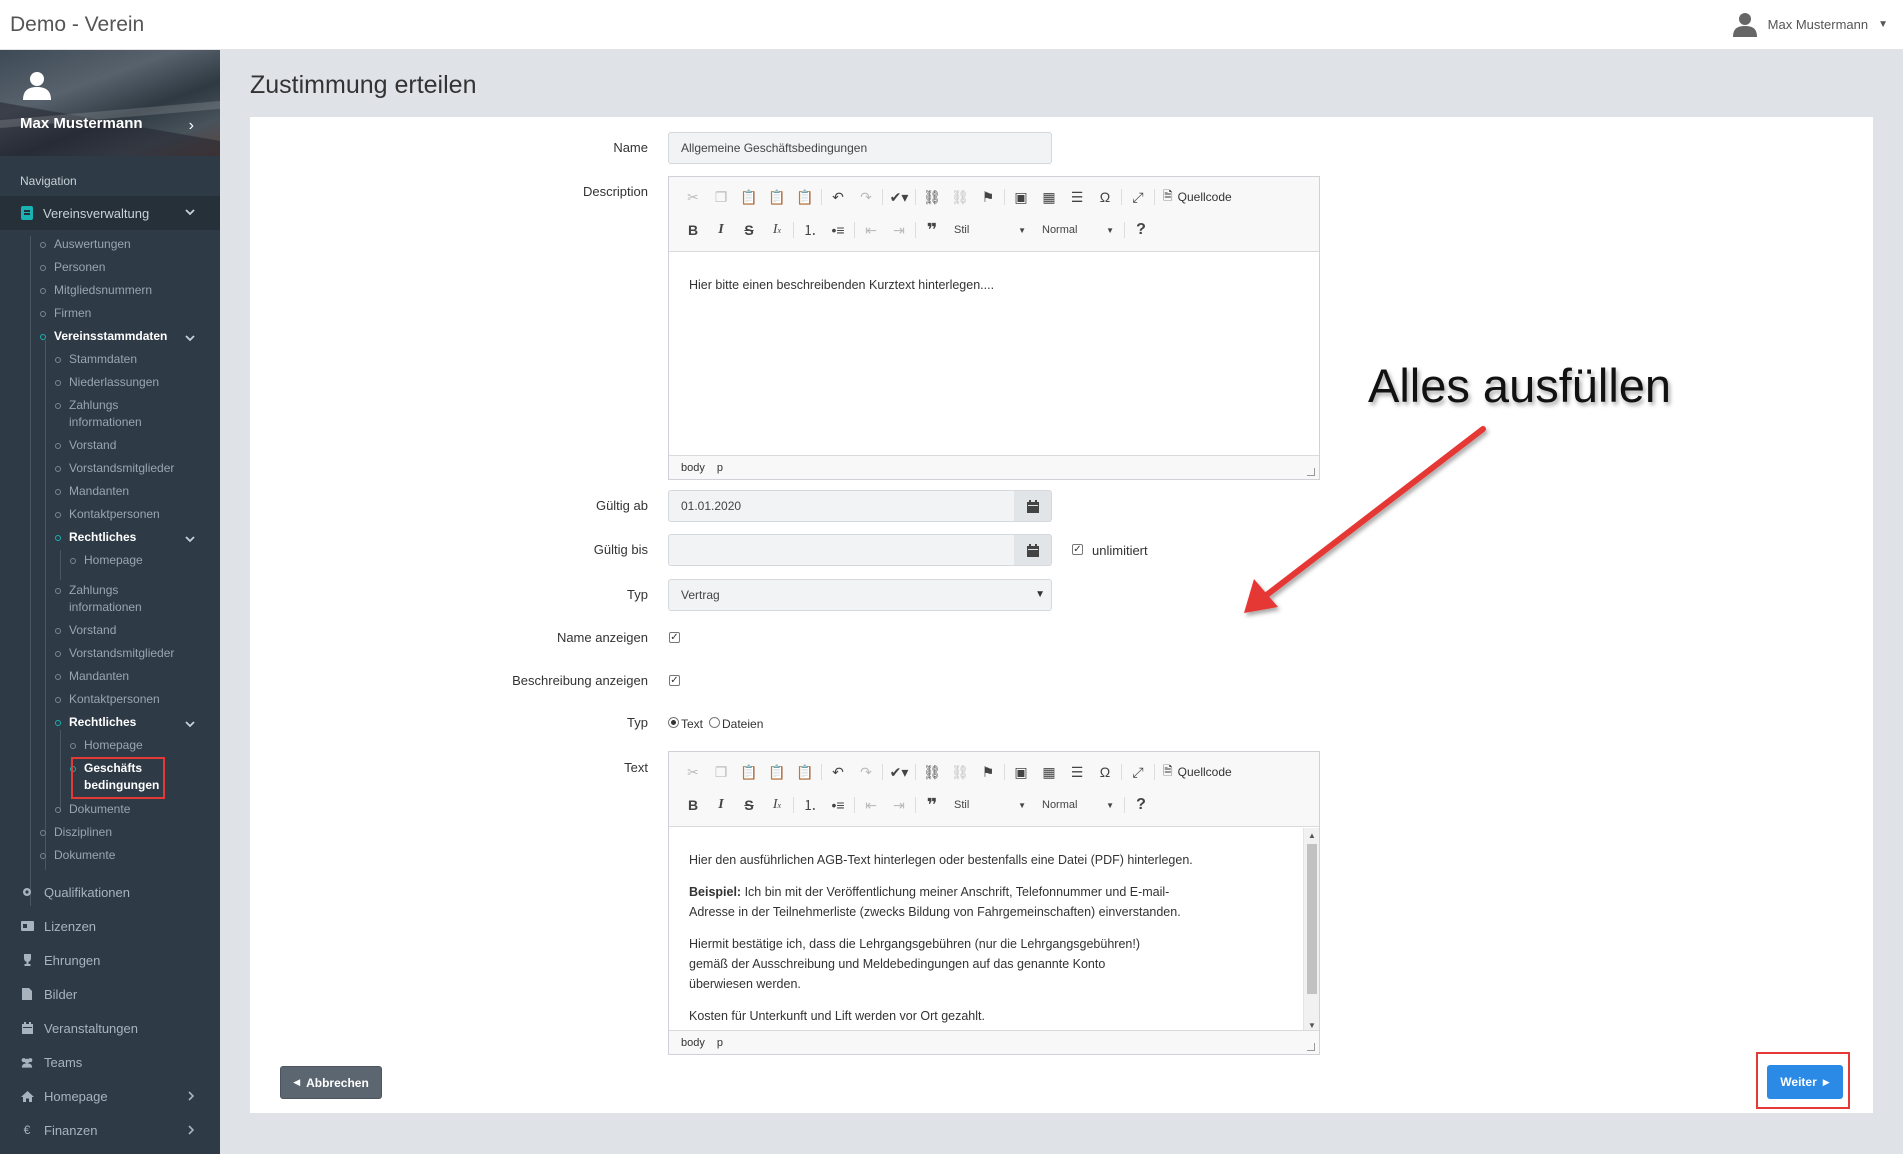 This screenshot has width=1903, height=1154. I want to click on sidebar-item-homepage: Homepage, so click(110, 1096).